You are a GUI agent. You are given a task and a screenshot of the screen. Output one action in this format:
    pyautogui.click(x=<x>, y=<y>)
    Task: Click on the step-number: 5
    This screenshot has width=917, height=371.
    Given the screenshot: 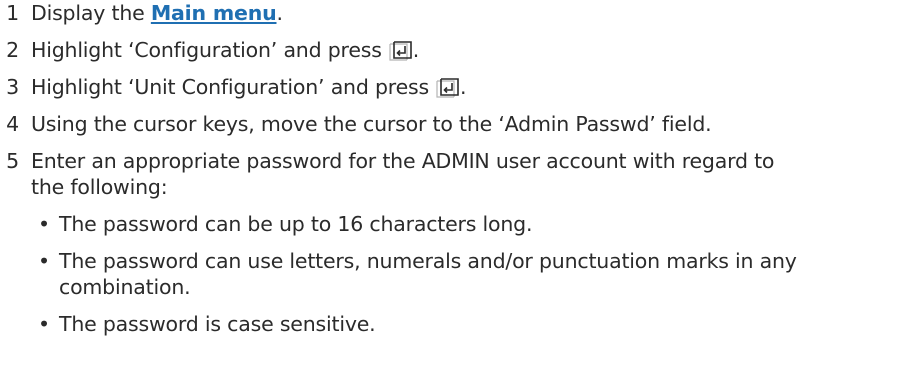 What is the action you would take?
    pyautogui.click(x=12, y=161)
    